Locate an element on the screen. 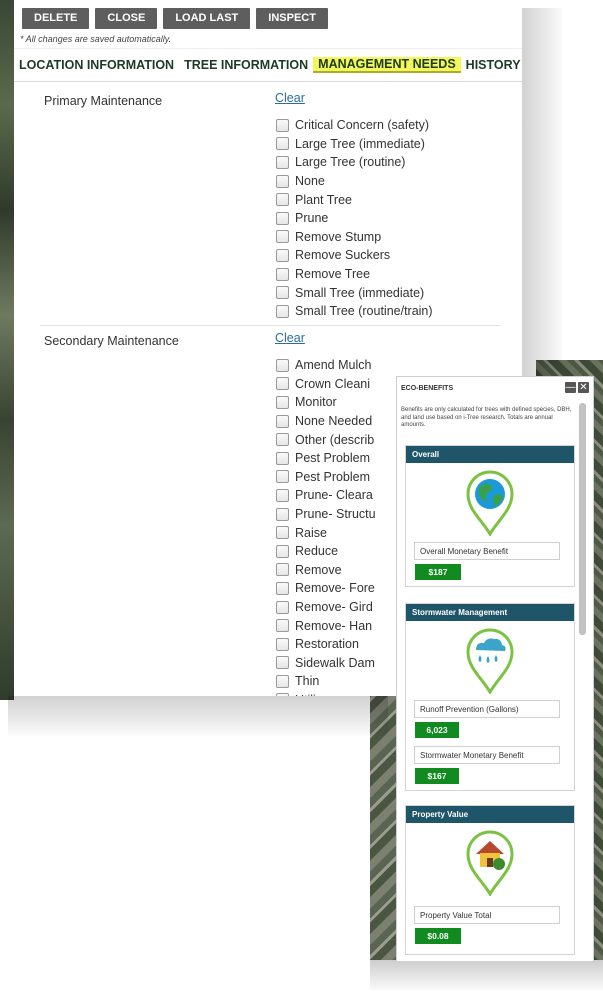 Image resolution: width=603 pixels, height=992 pixels. secondary-option-label: Pest Problem is located at coordinates (333, 458).